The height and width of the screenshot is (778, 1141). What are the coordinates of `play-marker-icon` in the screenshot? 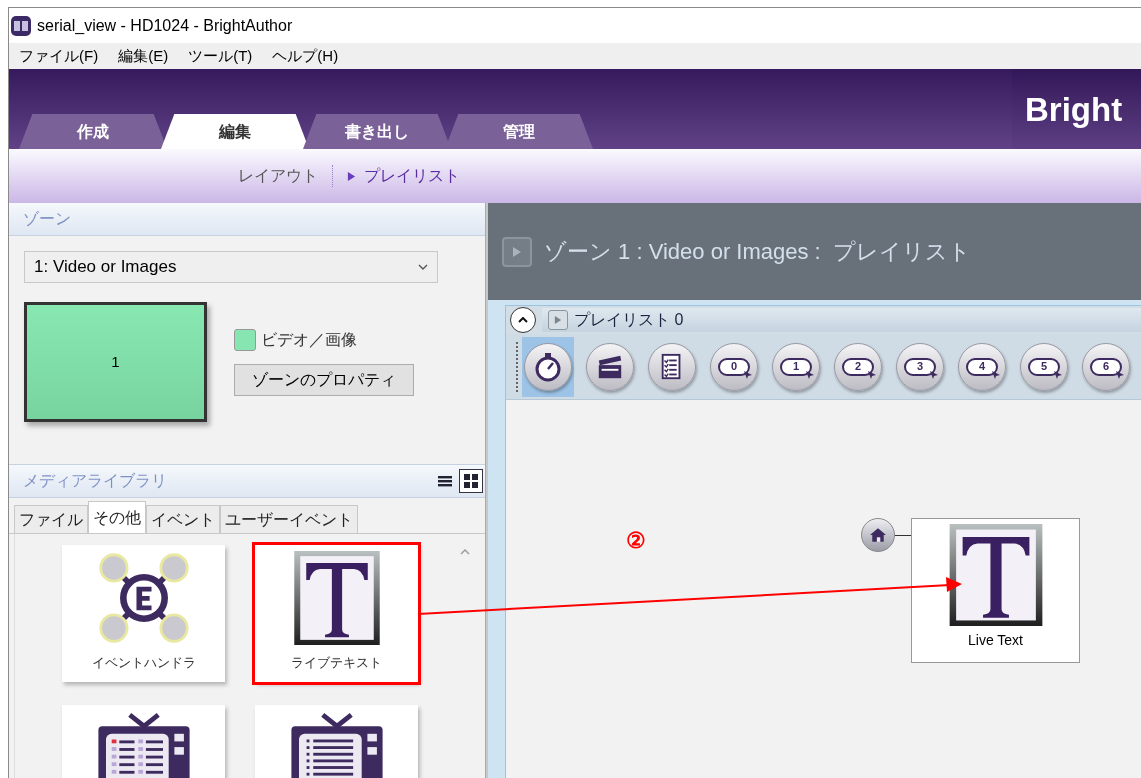 It's located at (351, 176).